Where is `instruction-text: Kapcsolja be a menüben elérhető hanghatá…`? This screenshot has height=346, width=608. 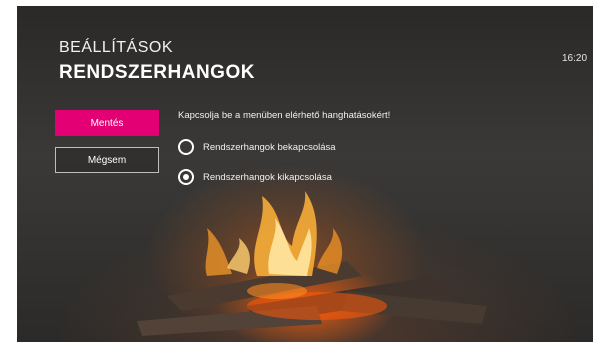 instruction-text: Kapcsolja be a menüben elérhető hanghatá… is located at coordinates (284, 115).